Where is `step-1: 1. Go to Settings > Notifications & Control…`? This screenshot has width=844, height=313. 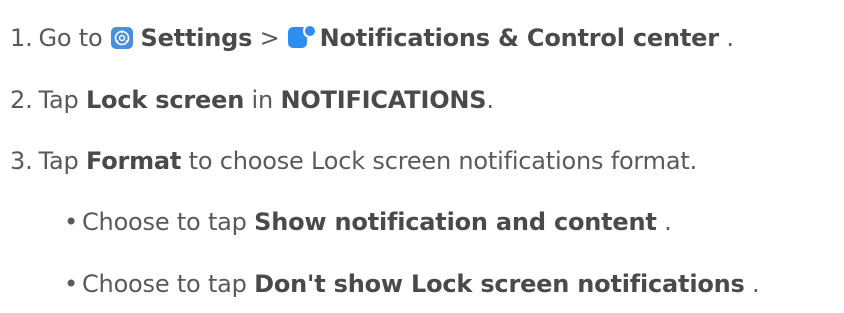 step-1: 1. Go to Settings > Notifications & Control… is located at coordinates (372, 38).